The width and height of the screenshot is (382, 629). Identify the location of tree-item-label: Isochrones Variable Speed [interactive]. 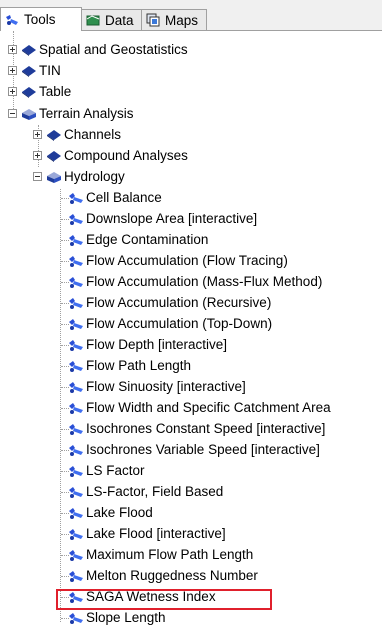
(203, 449).